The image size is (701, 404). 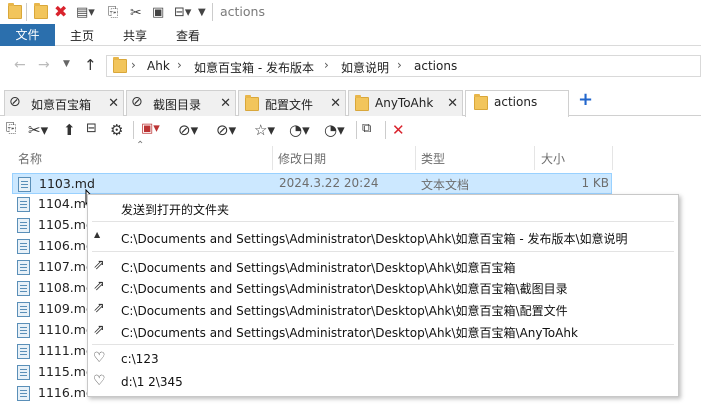 What do you see at coordinates (553, 158) in the screenshot?
I see `column-size: 大小` at bounding box center [553, 158].